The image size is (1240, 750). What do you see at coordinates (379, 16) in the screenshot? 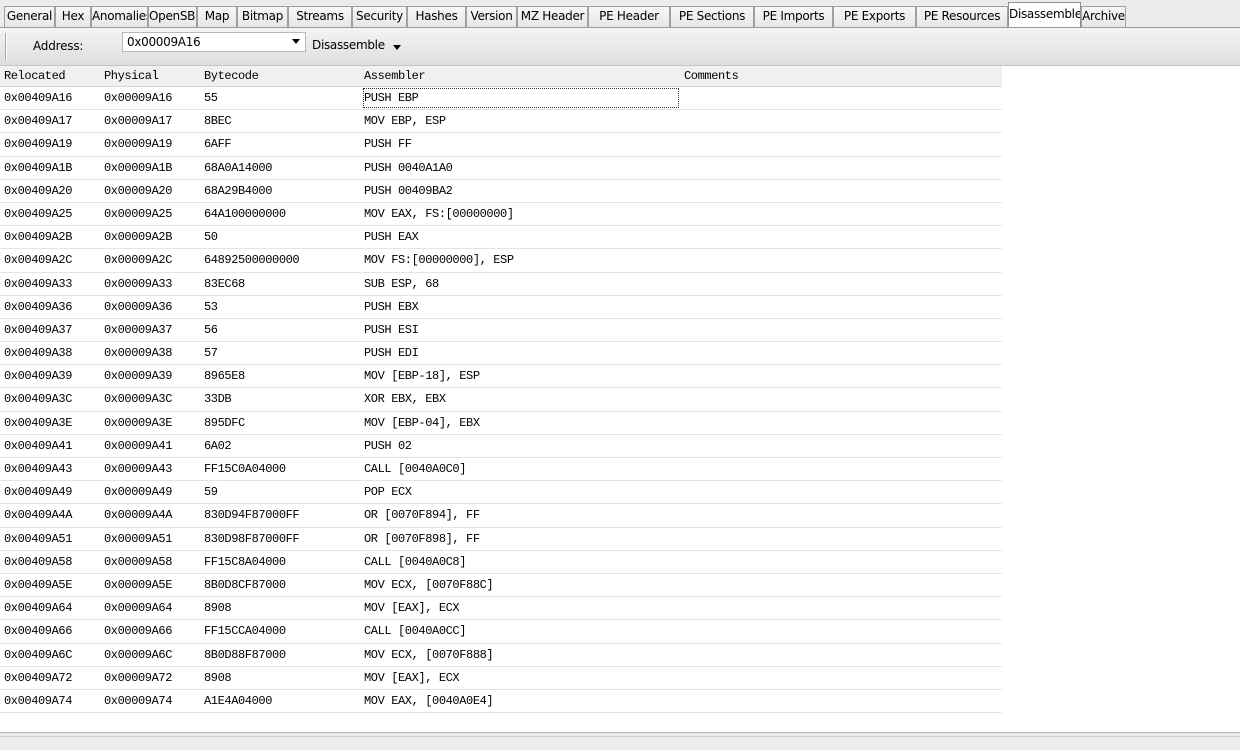
I see `tab-security: Security` at bounding box center [379, 16].